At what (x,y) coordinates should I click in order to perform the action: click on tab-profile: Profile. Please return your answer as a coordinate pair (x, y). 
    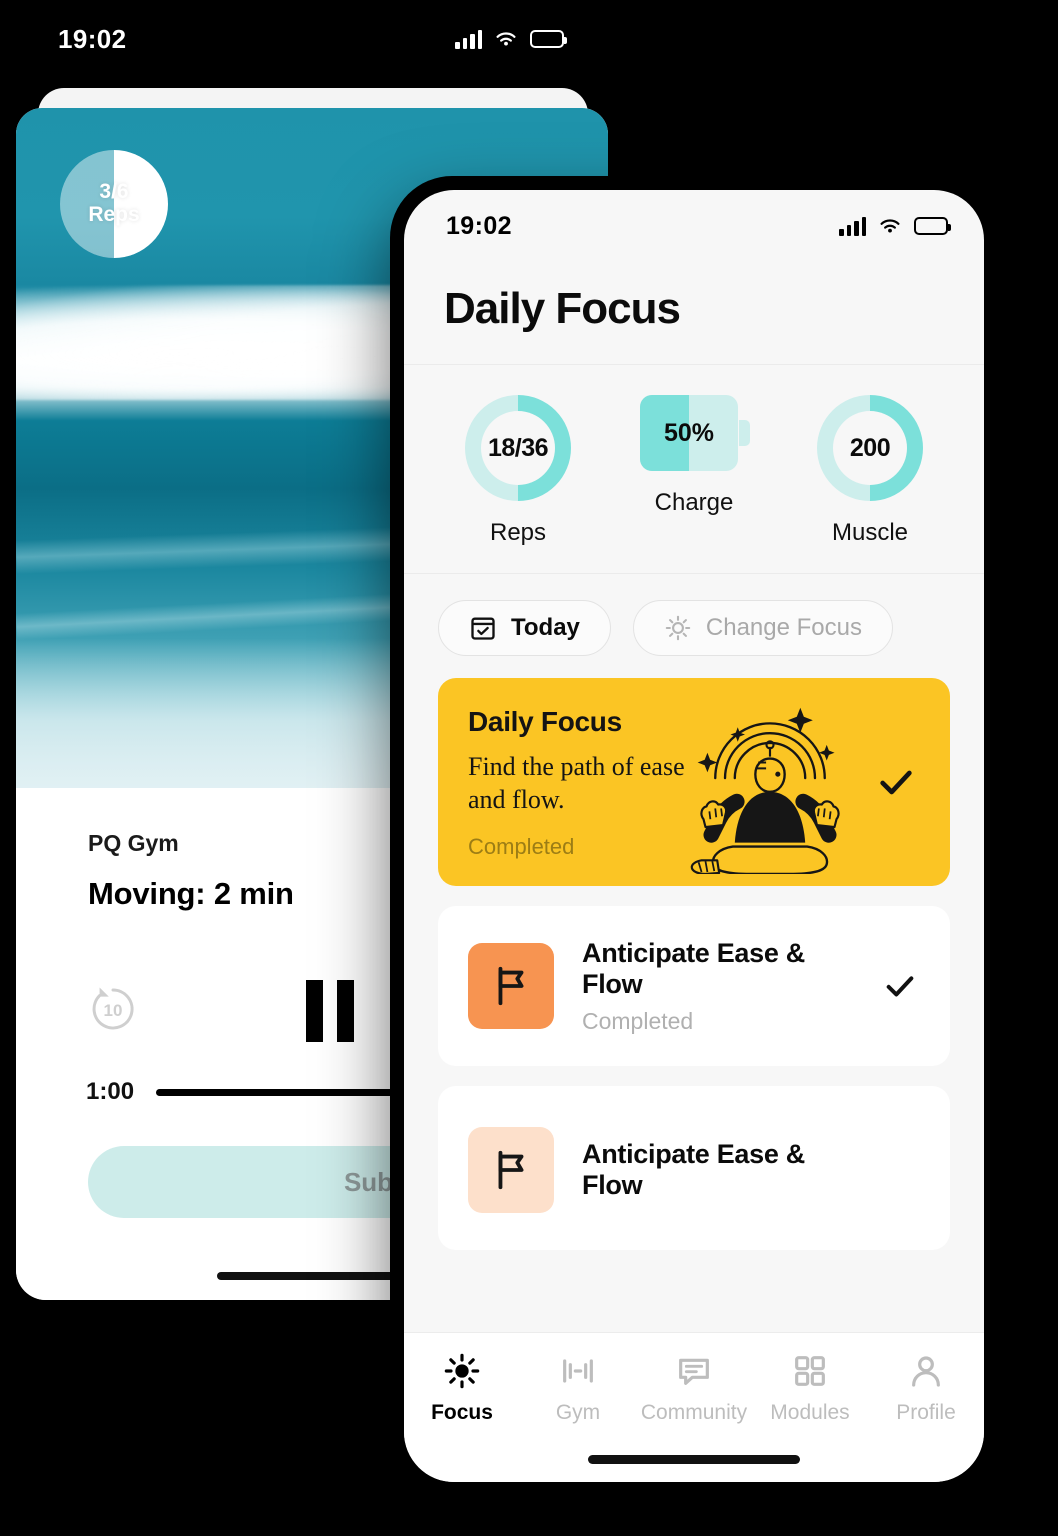
    Looking at the image, I should click on (926, 1388).